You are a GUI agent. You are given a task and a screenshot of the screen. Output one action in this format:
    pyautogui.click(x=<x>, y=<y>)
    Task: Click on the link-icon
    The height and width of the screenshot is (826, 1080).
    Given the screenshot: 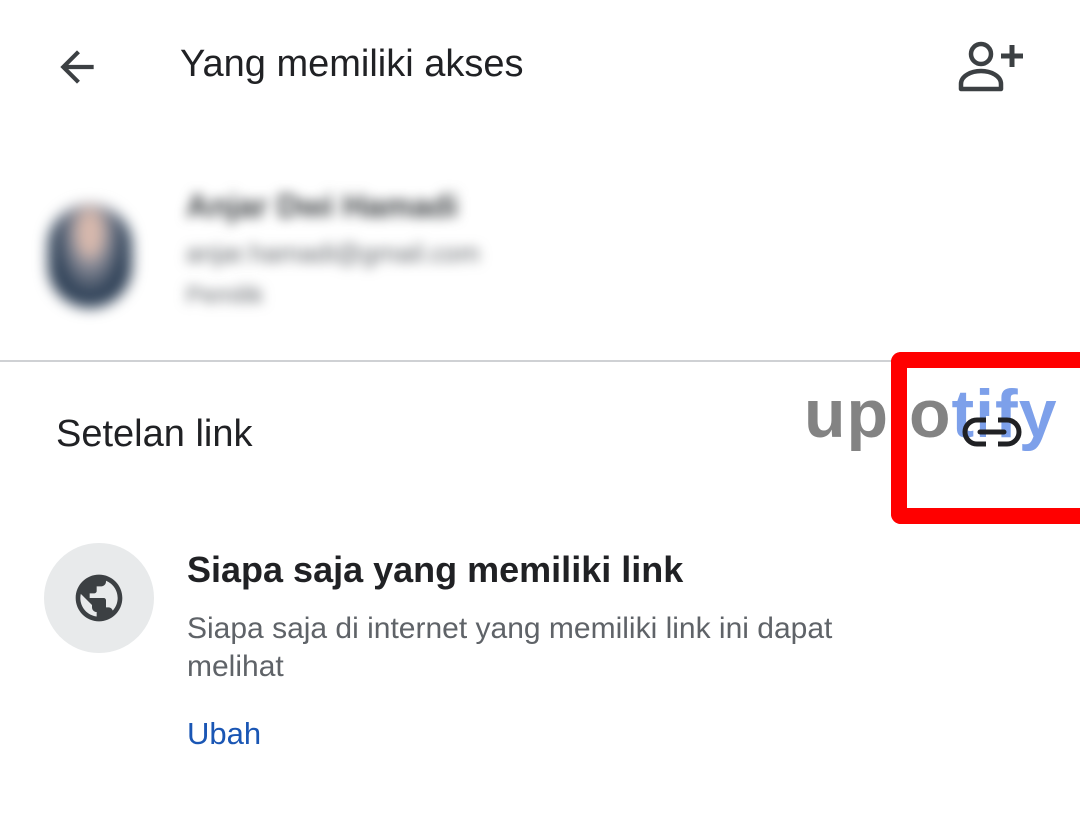 What is the action you would take?
    pyautogui.click(x=992, y=432)
    